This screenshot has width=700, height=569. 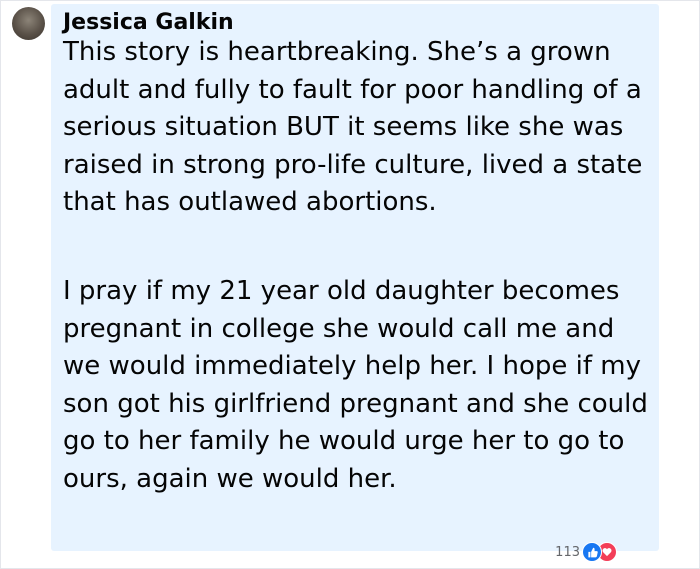 I want to click on reactions-summary: 113, so click(x=586, y=552).